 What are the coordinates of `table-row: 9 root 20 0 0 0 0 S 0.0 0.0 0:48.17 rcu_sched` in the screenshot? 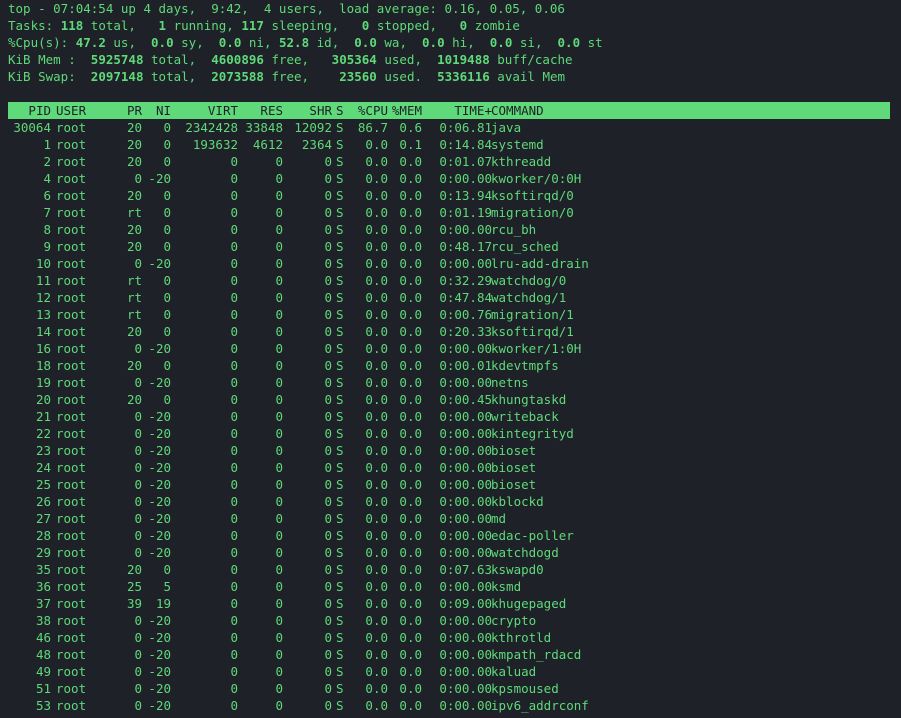 It's located at (449, 246).